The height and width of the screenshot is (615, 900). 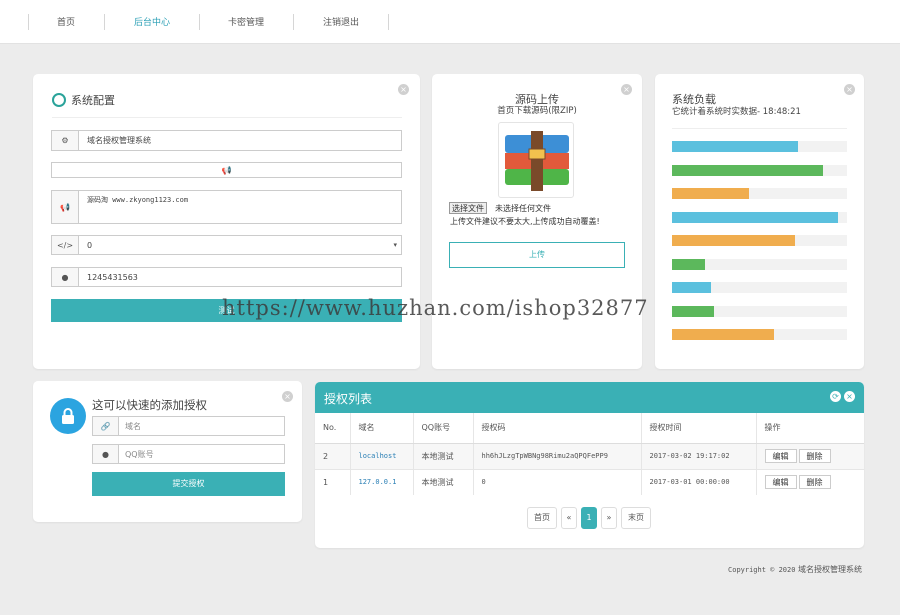 What do you see at coordinates (239, 207) in the screenshot?
I see `notice-textarea` at bounding box center [239, 207].